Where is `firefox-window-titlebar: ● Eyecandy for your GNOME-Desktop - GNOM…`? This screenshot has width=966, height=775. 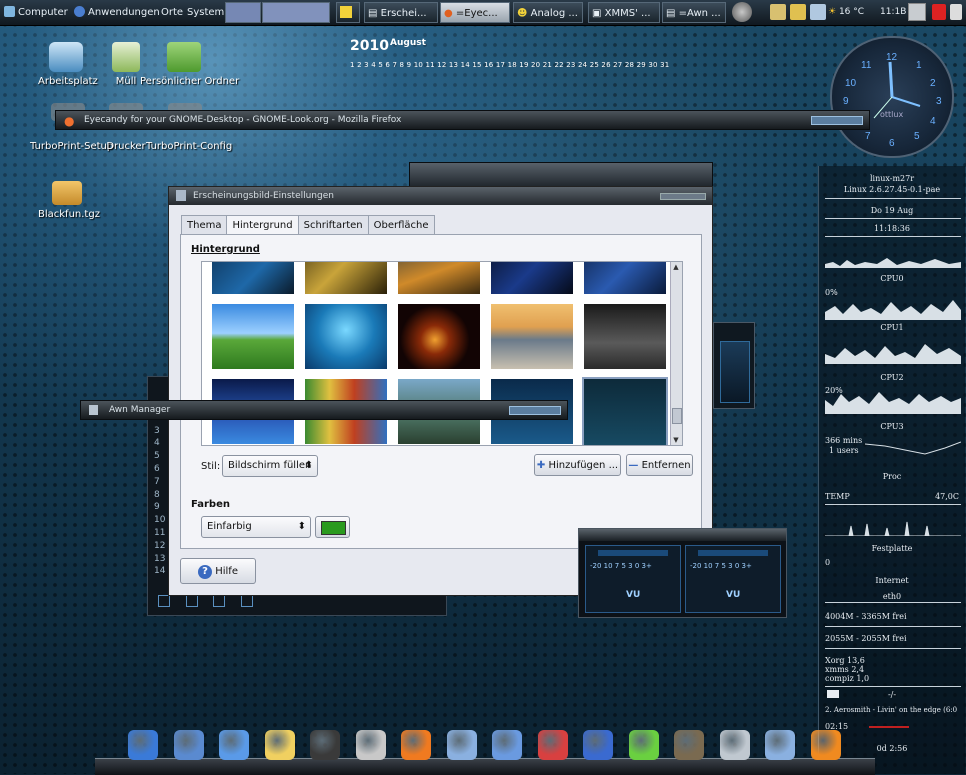
firefox-window-titlebar: ● Eyecandy for your GNOME-Desktop - GNOM… is located at coordinates (462, 120).